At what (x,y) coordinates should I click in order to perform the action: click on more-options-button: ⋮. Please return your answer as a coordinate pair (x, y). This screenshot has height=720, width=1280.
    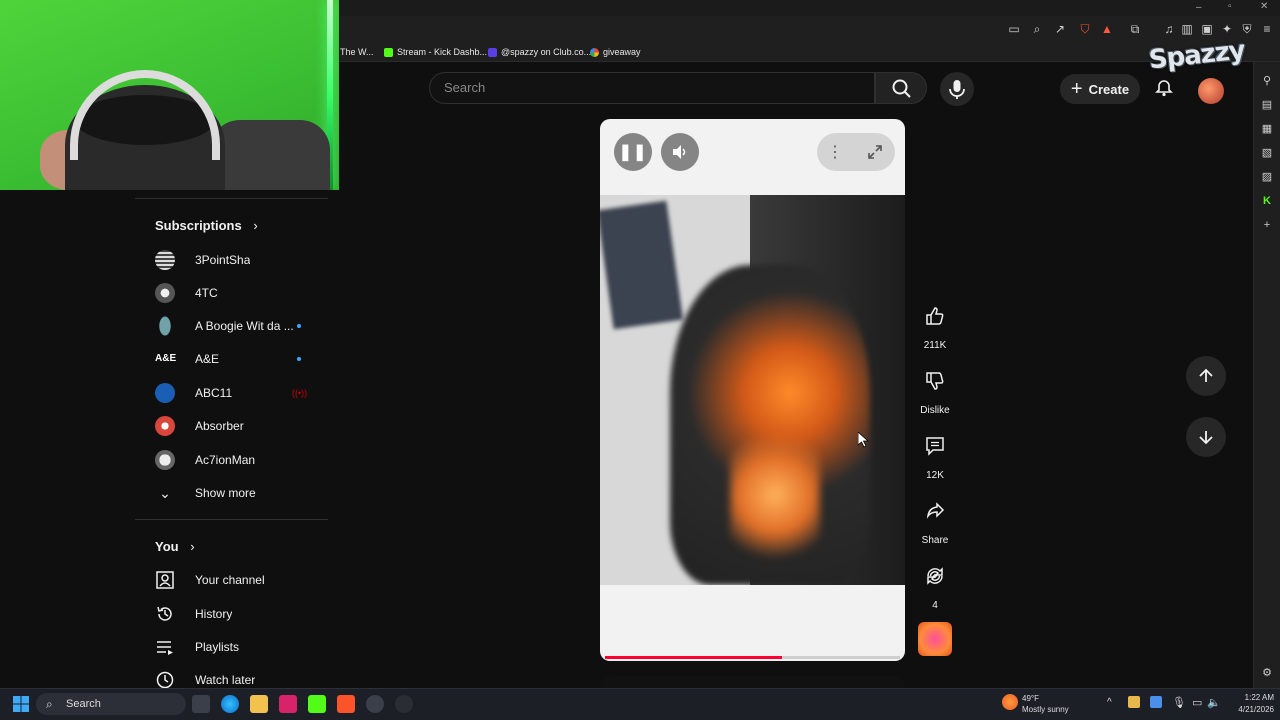
    Looking at the image, I should click on (835, 152).